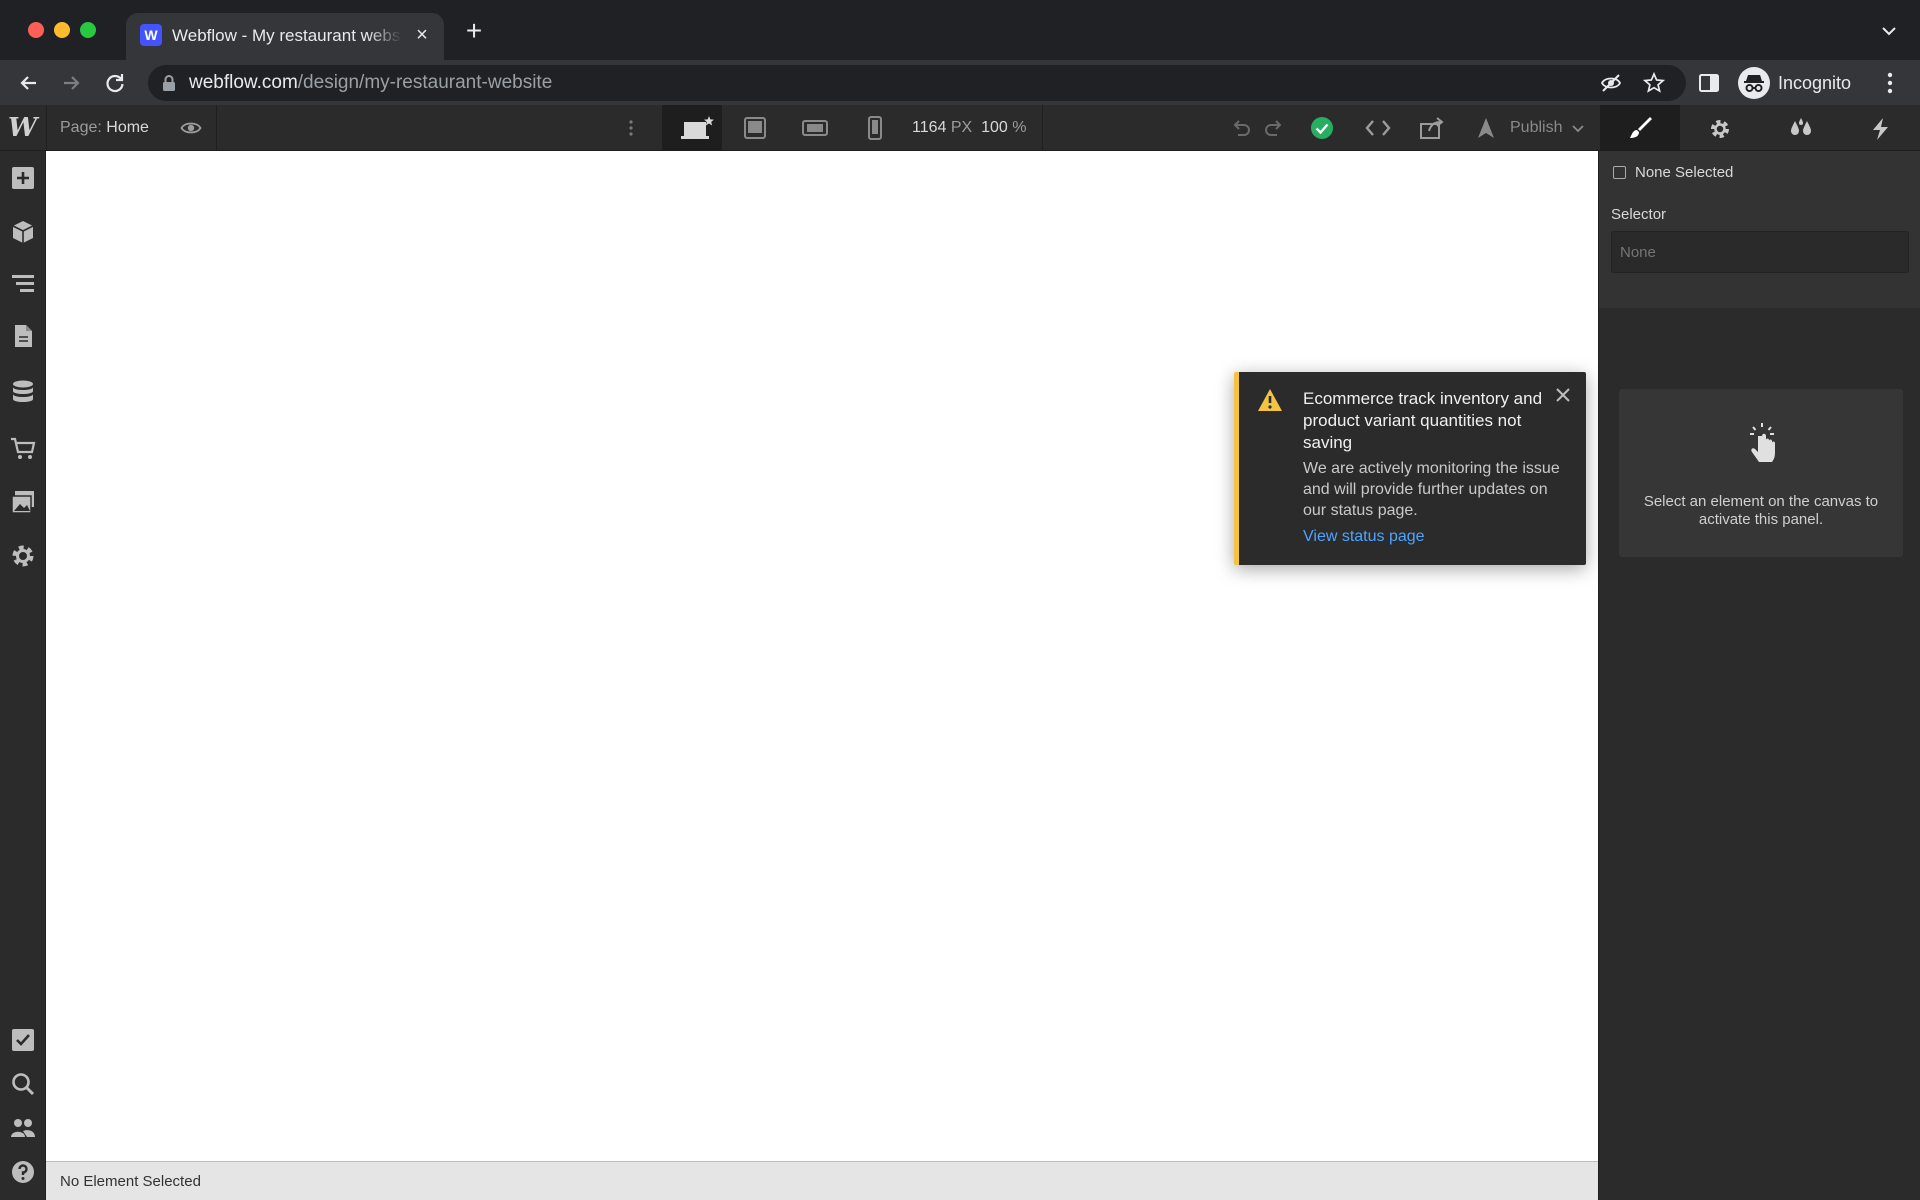 The image size is (1920, 1200). I want to click on window-zoom-button, so click(88, 30).